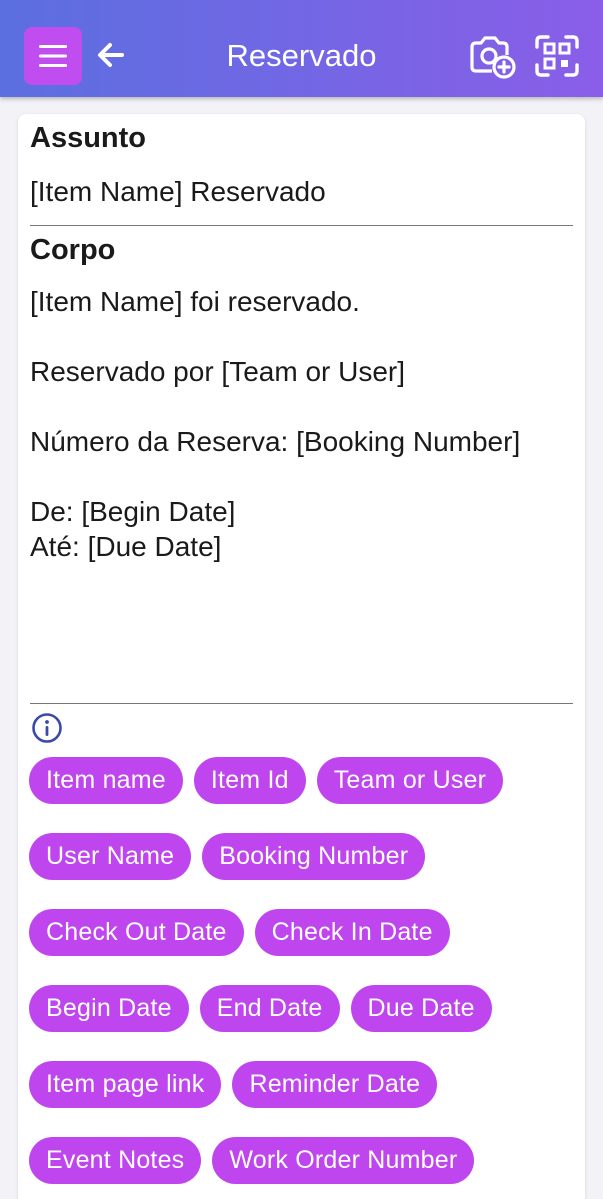 The height and width of the screenshot is (1199, 603). I want to click on back-button, so click(111, 55).